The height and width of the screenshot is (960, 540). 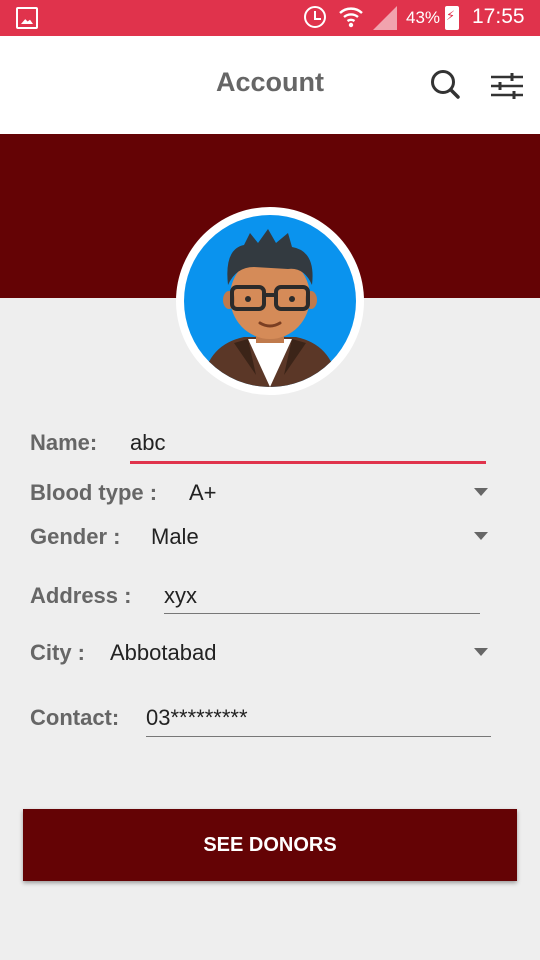 What do you see at coordinates (163, 653) in the screenshot?
I see `city-select: Abbotabad` at bounding box center [163, 653].